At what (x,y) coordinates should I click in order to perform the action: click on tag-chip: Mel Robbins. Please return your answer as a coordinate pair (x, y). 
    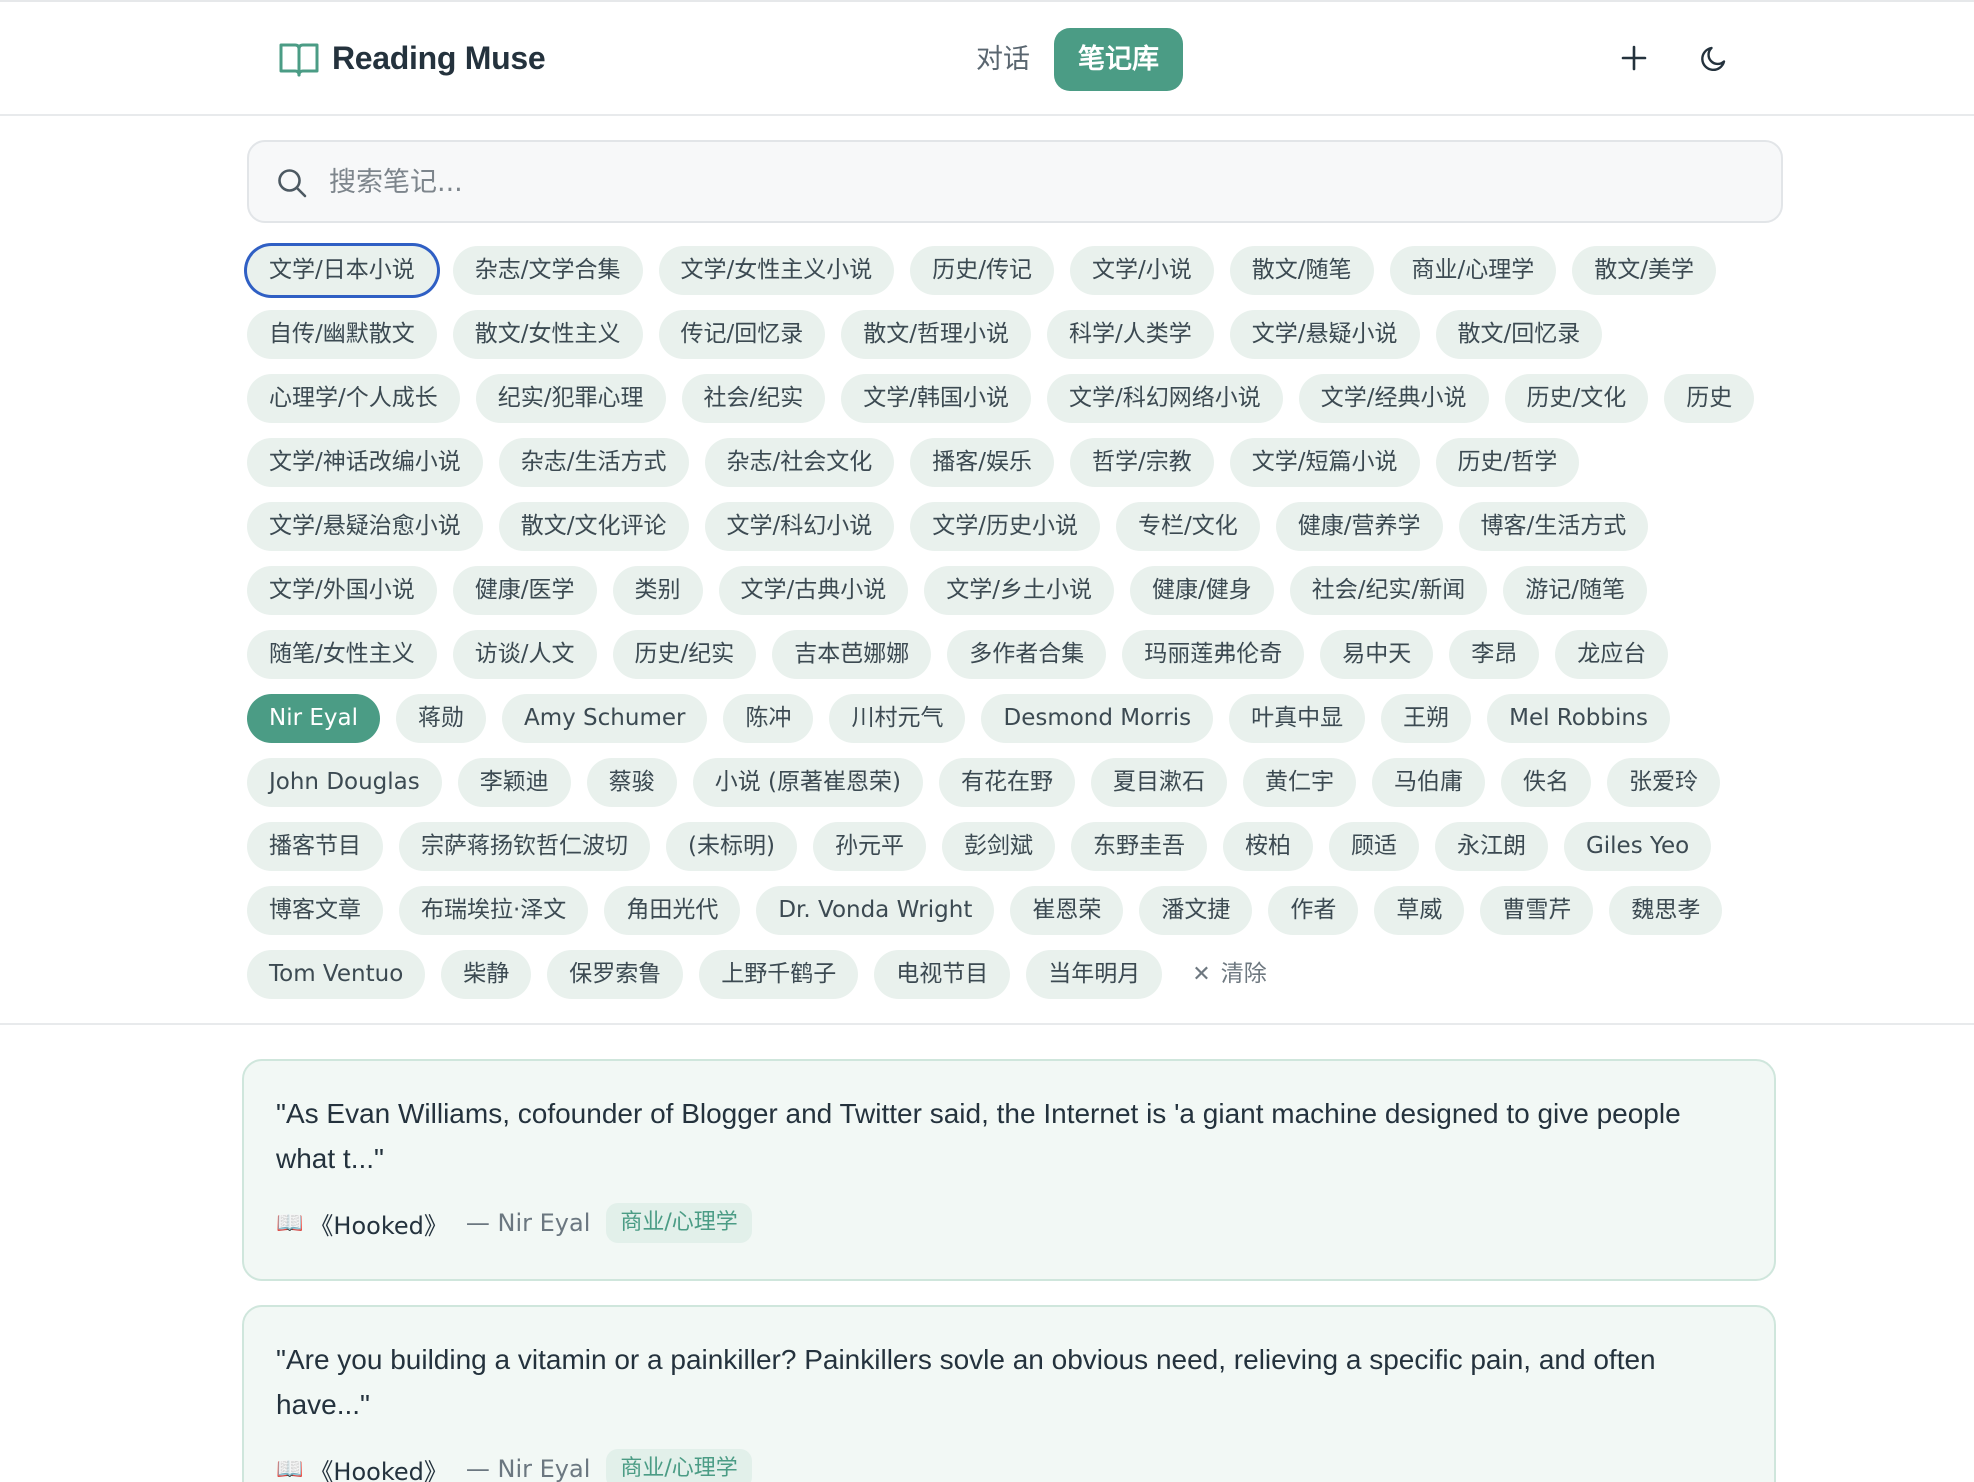
    Looking at the image, I should click on (1578, 718).